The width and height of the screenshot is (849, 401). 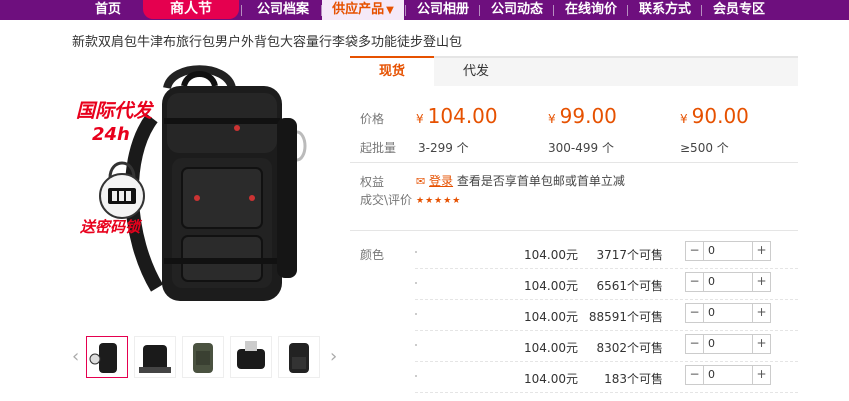 What do you see at coordinates (720, 116) in the screenshot?
I see `price-value: 90.00` at bounding box center [720, 116].